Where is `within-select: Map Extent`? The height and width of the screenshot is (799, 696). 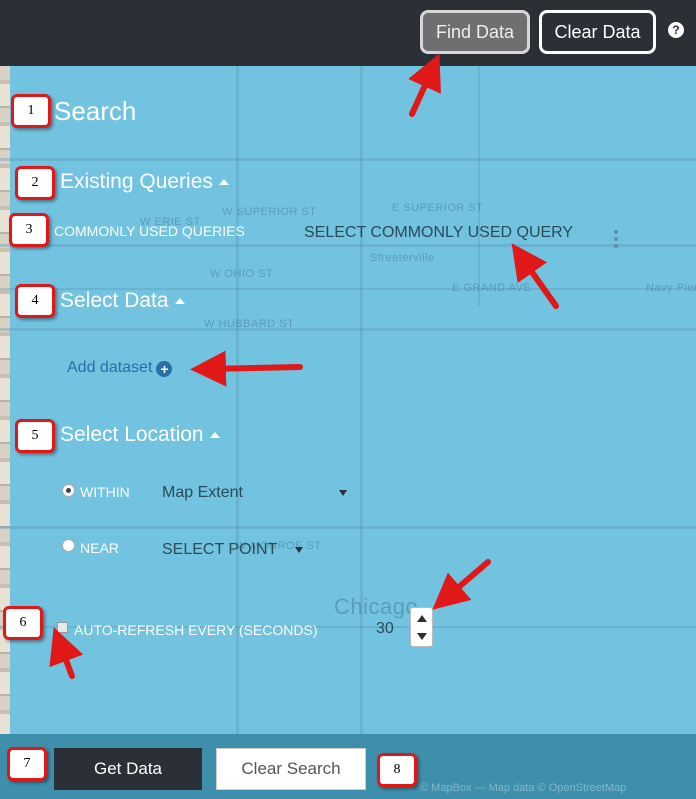 within-select: Map Extent is located at coordinates (202, 493).